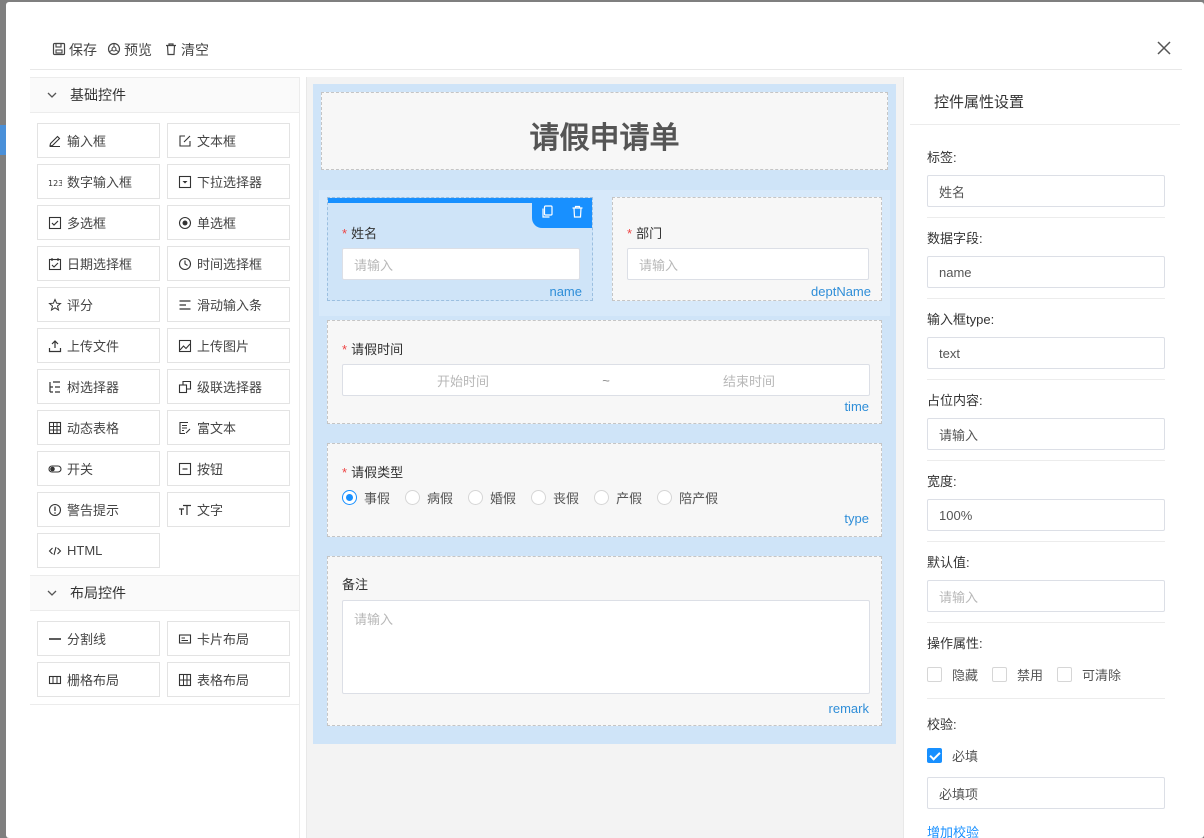  What do you see at coordinates (1046, 830) in the screenshot?
I see `add-validation-link: 增加校验` at bounding box center [1046, 830].